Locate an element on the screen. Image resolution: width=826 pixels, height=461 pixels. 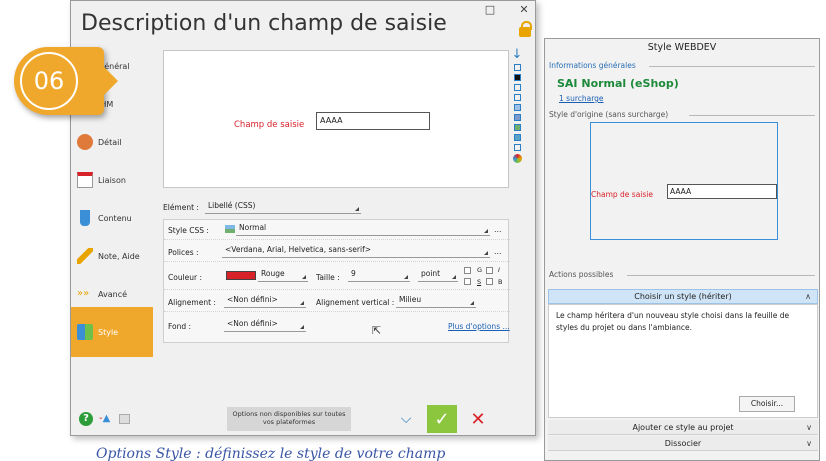
alignement-label: Alignement : is located at coordinates (192, 302).